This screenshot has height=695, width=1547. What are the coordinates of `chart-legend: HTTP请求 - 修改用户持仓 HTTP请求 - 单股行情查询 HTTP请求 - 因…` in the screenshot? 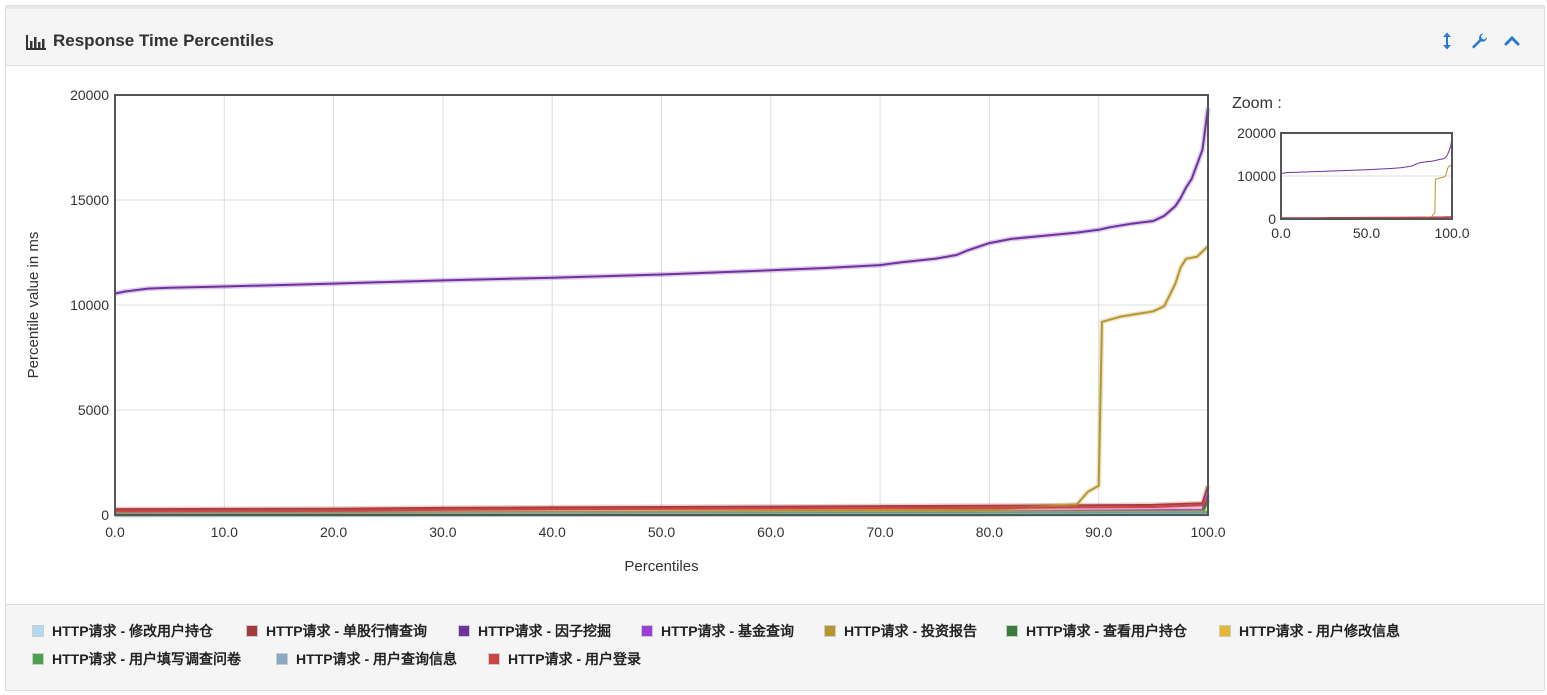 It's located at (775, 647).